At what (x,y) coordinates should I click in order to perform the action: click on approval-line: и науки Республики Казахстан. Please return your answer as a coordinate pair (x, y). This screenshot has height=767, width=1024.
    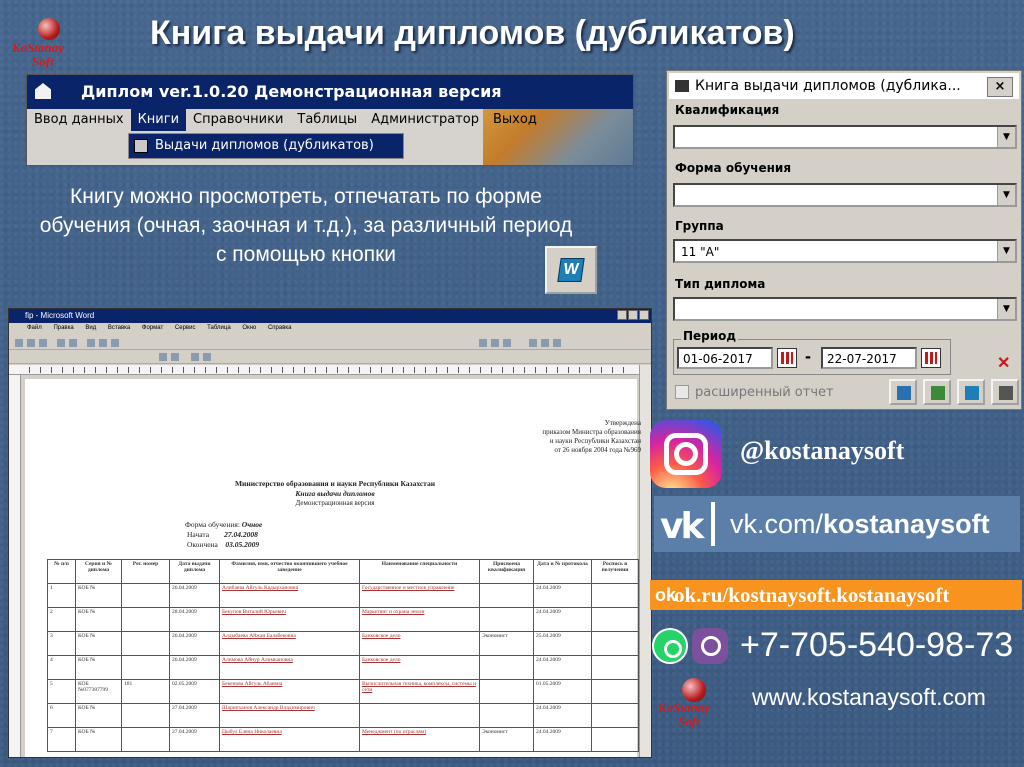
    Looking at the image, I should click on (595, 441).